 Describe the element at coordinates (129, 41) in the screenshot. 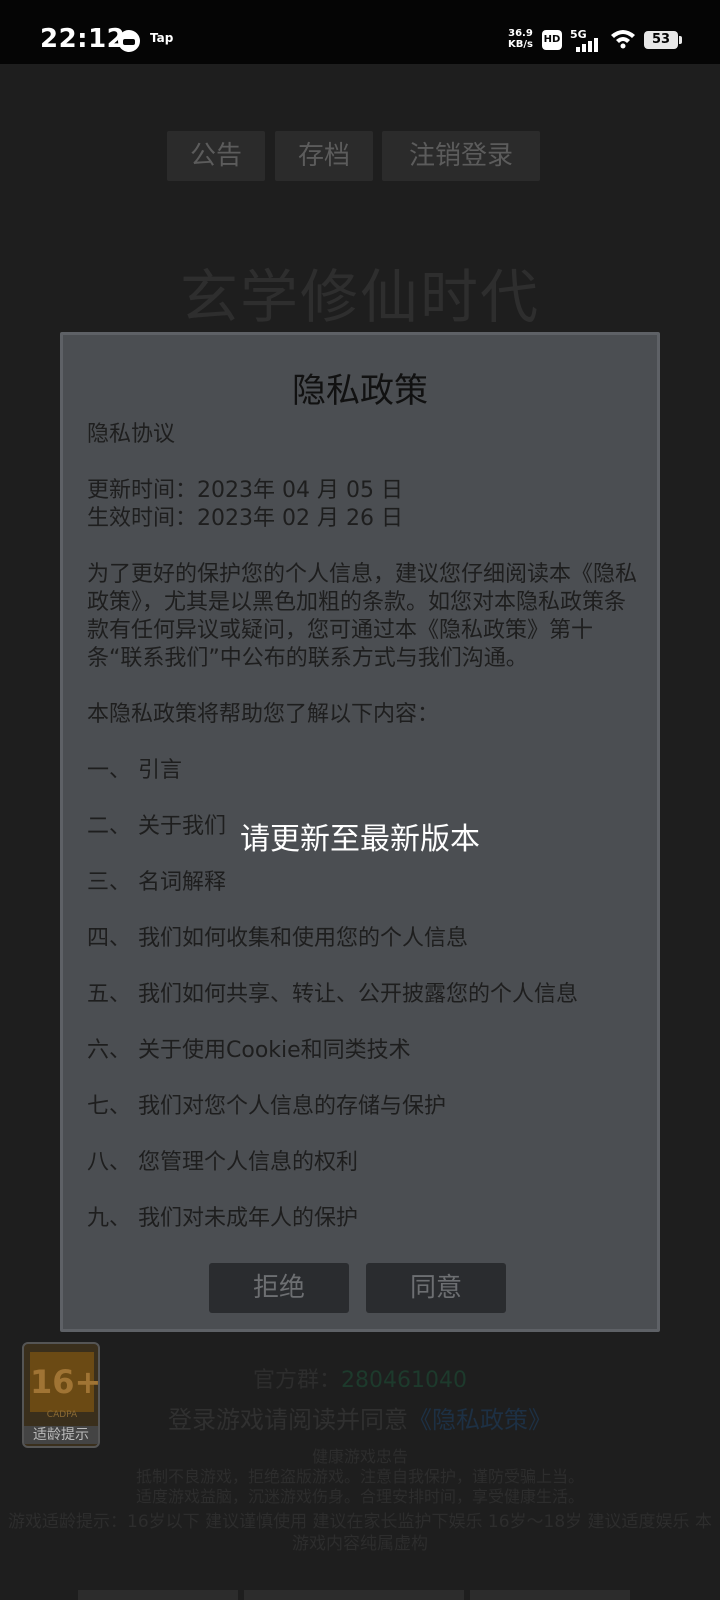

I see `notification-app-icon` at that location.